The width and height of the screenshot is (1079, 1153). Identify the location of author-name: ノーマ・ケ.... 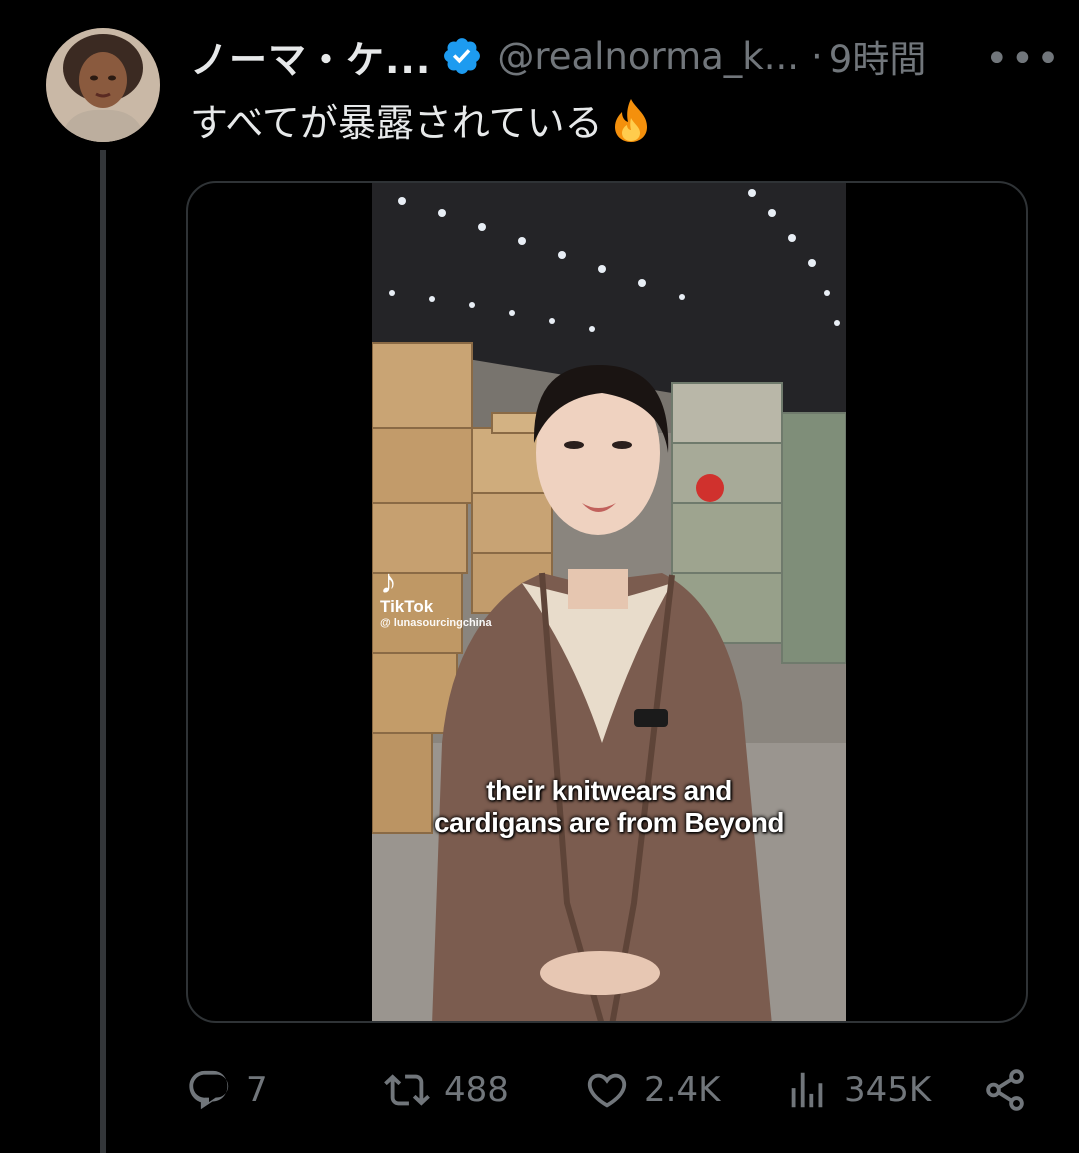
(310, 56).